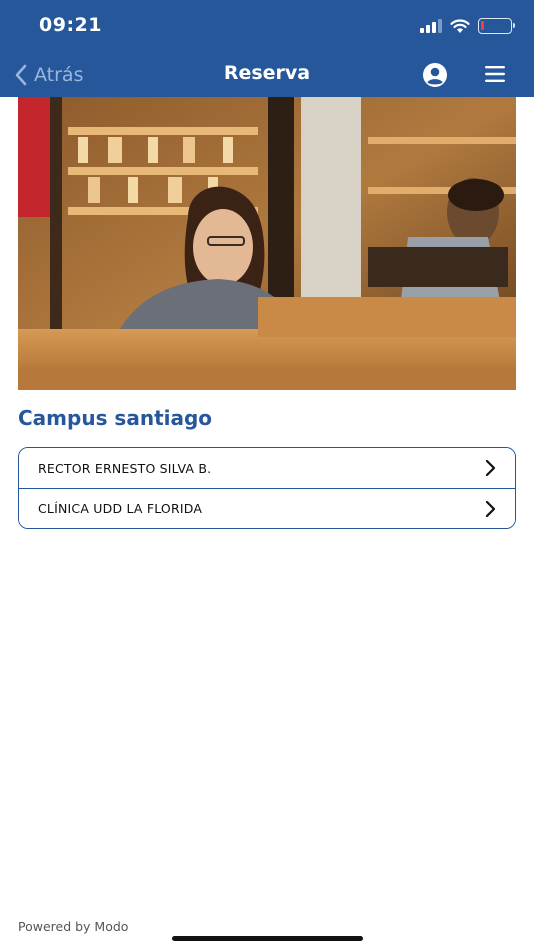 The height and width of the screenshot is (950, 534). I want to click on signal-icon, so click(431, 26).